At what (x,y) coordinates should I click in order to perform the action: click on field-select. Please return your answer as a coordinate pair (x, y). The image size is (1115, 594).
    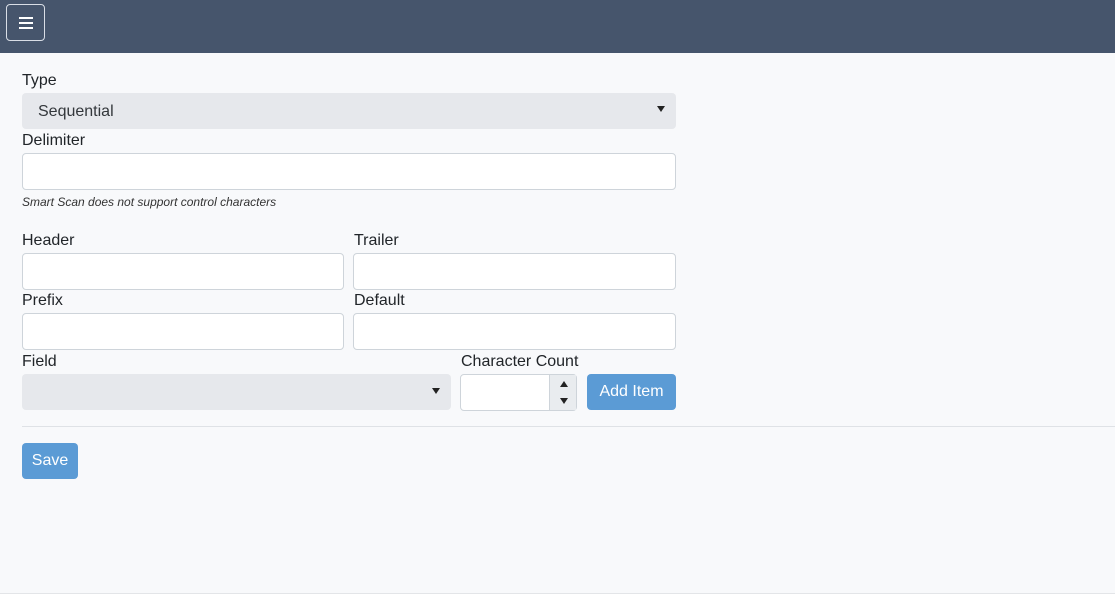
    Looking at the image, I should click on (236, 392).